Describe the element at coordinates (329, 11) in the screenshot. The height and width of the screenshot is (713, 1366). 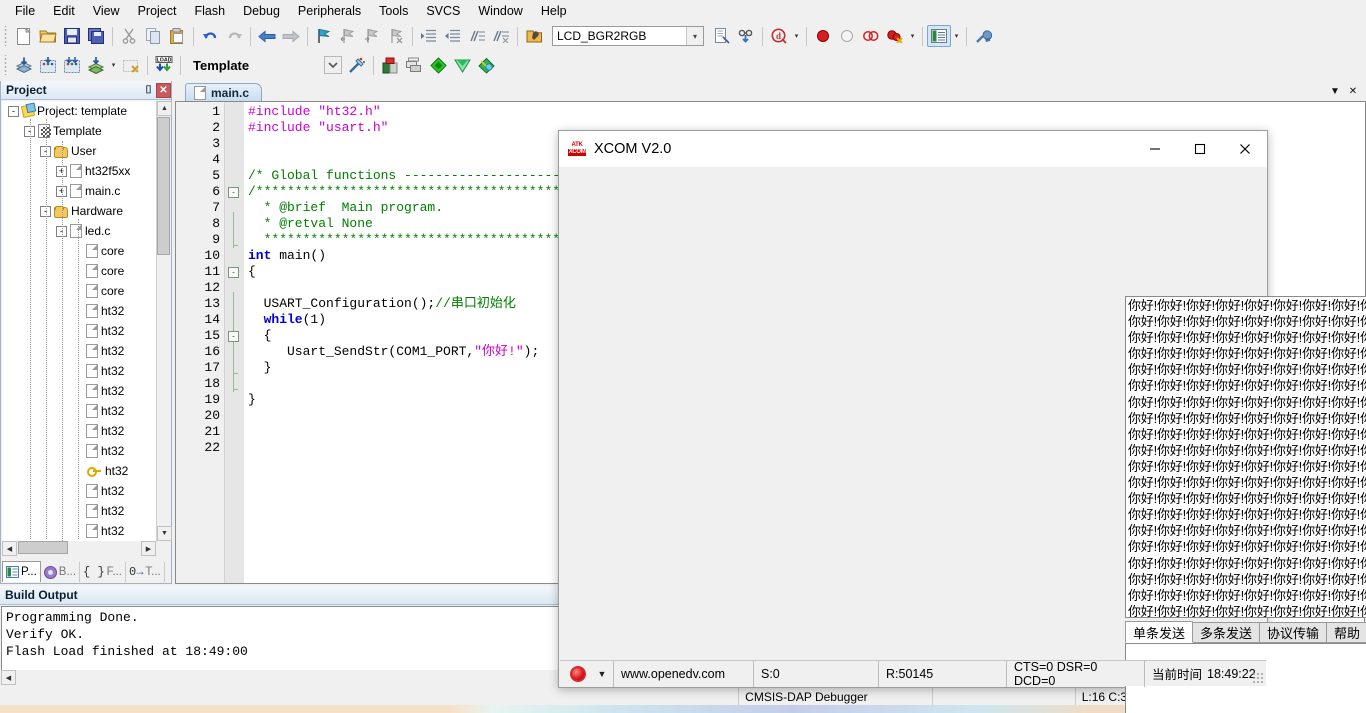
I see `menu-item-peripherals: Peripherals` at that location.